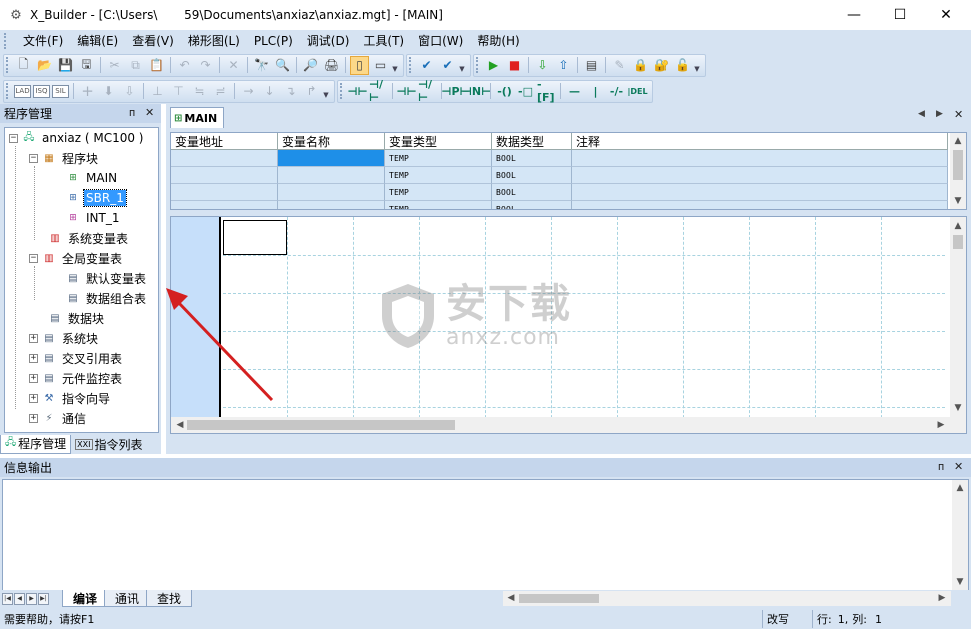 Image resolution: width=971 pixels, height=629 pixels. What do you see at coordinates (23, 65) in the screenshot?
I see `new-file-icon: 🗋` at bounding box center [23, 65].